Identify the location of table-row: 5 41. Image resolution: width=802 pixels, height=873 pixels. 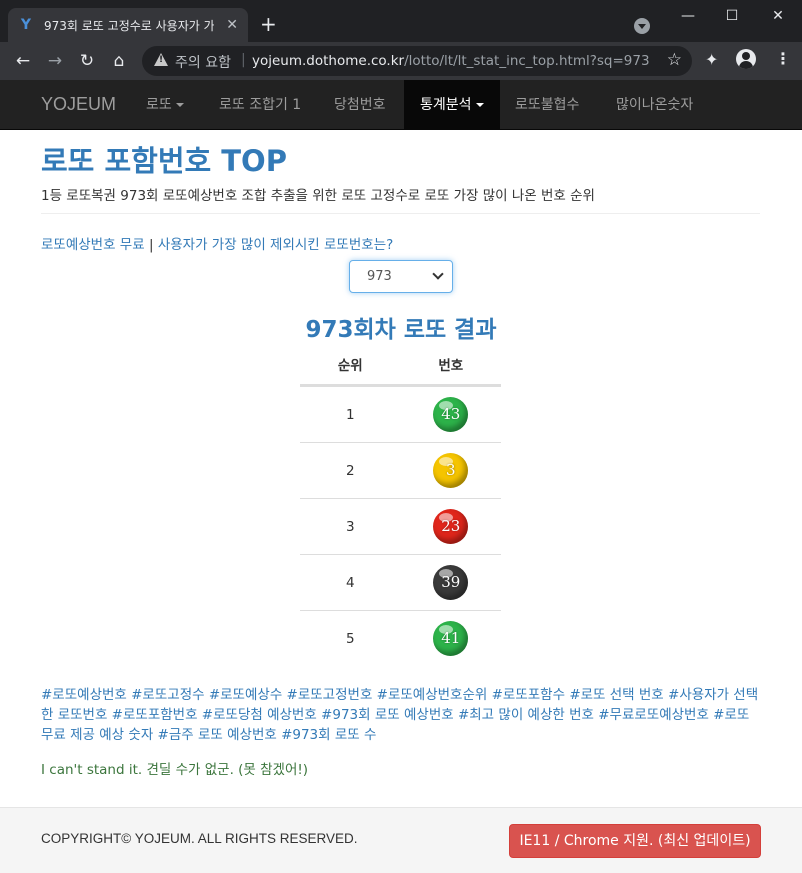
(400, 638).